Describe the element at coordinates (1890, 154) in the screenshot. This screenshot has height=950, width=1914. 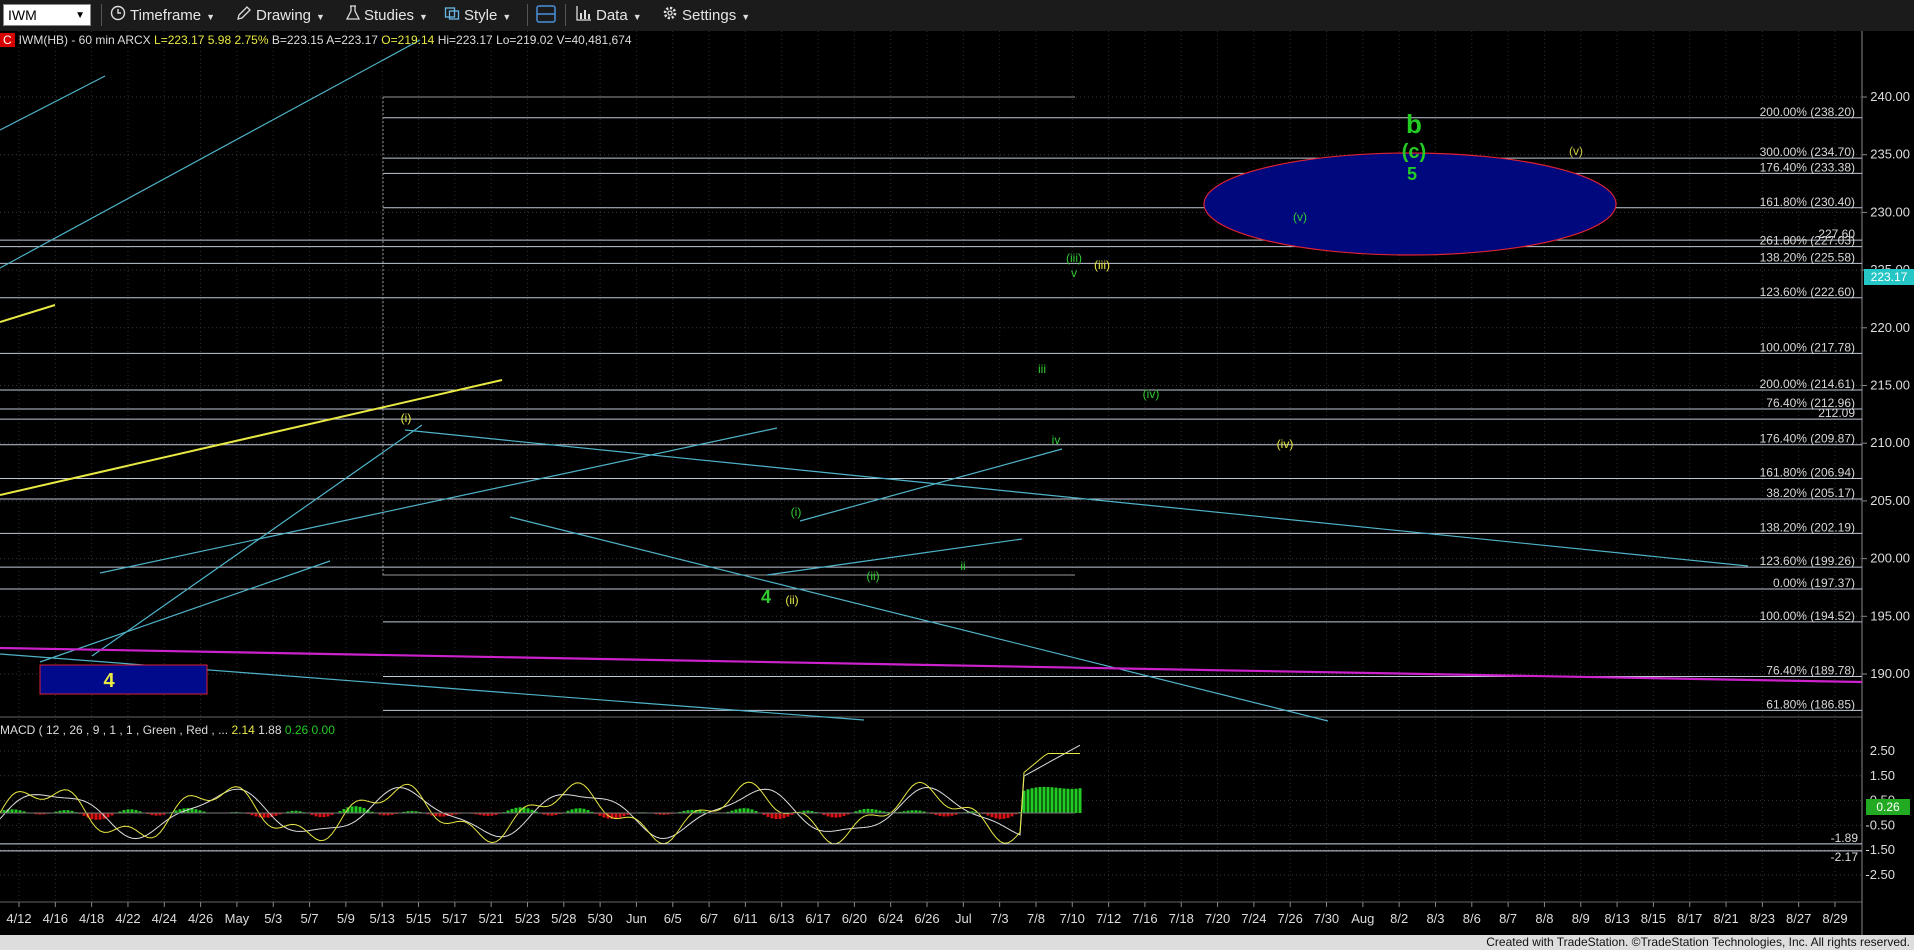
I see `price-tick-label: 235.00` at that location.